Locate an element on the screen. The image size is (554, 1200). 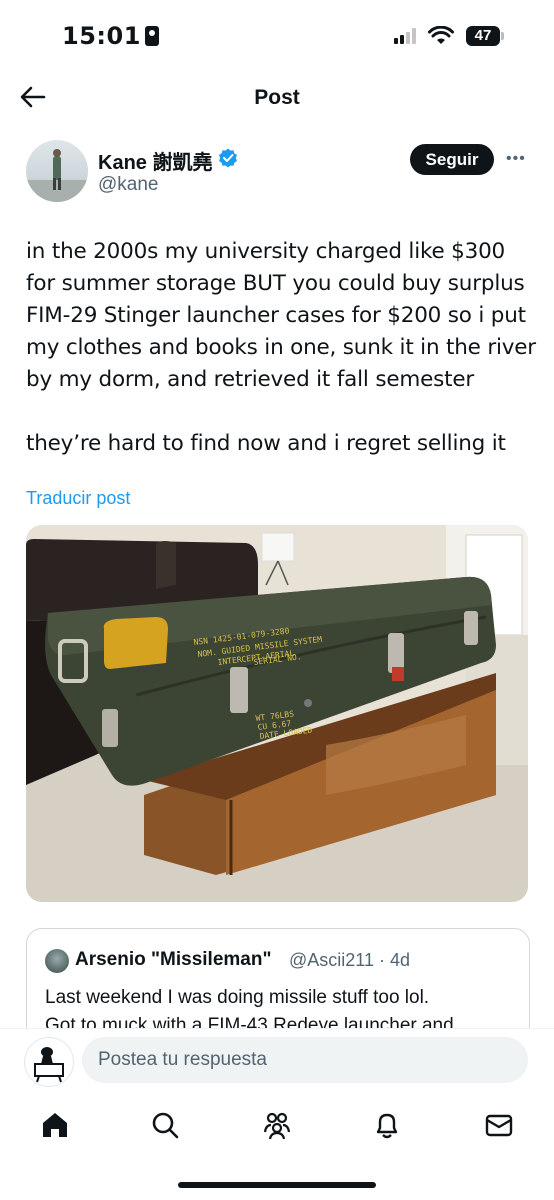
more-options-icon: ••• is located at coordinates (516, 159).